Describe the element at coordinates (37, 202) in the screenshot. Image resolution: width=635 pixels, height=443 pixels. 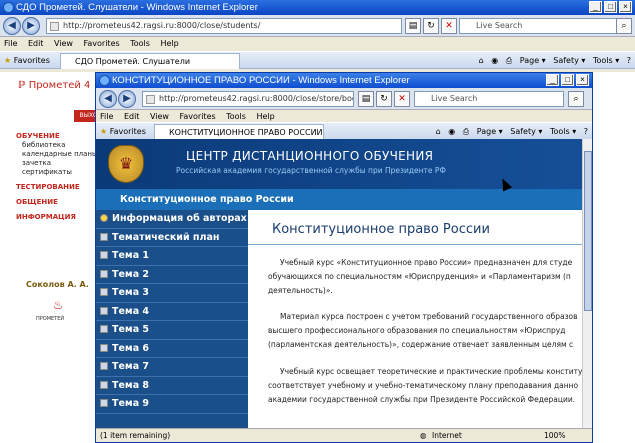
I see `menu-obshchenie: ОБЩЕНИЕ` at that location.